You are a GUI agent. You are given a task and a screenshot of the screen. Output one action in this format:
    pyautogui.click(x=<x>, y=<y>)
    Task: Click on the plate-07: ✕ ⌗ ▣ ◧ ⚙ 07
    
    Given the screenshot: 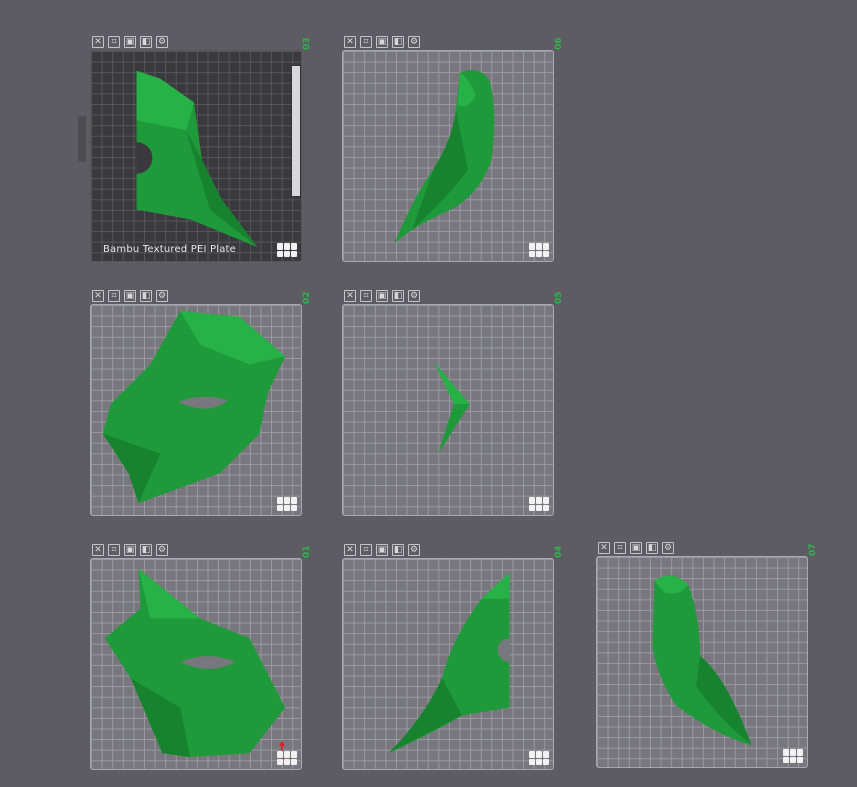 What is the action you would take?
    pyautogui.click(x=706, y=660)
    